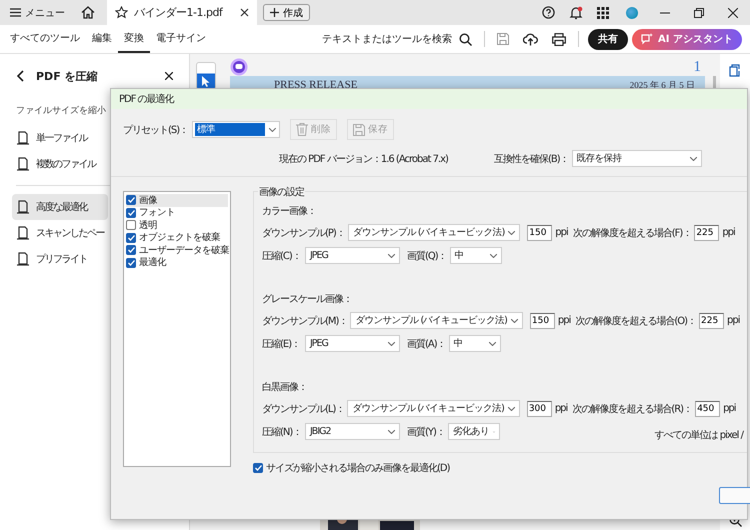 The width and height of the screenshot is (750, 530). I want to click on select-tool-button, so click(206, 76).